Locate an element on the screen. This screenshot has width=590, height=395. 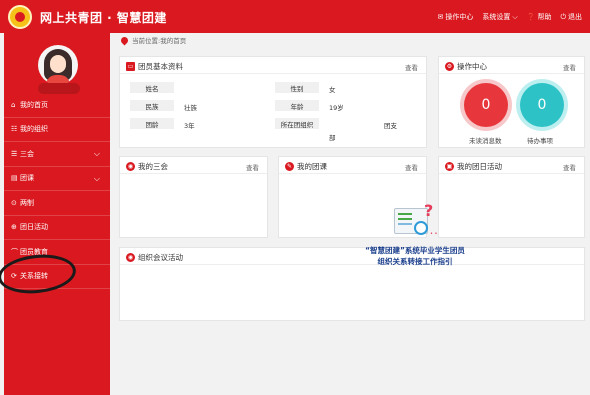
guide-caption: “智慧团建”系统毕业学生团员 组织关系转接工作指引 is located at coordinates (415, 256).